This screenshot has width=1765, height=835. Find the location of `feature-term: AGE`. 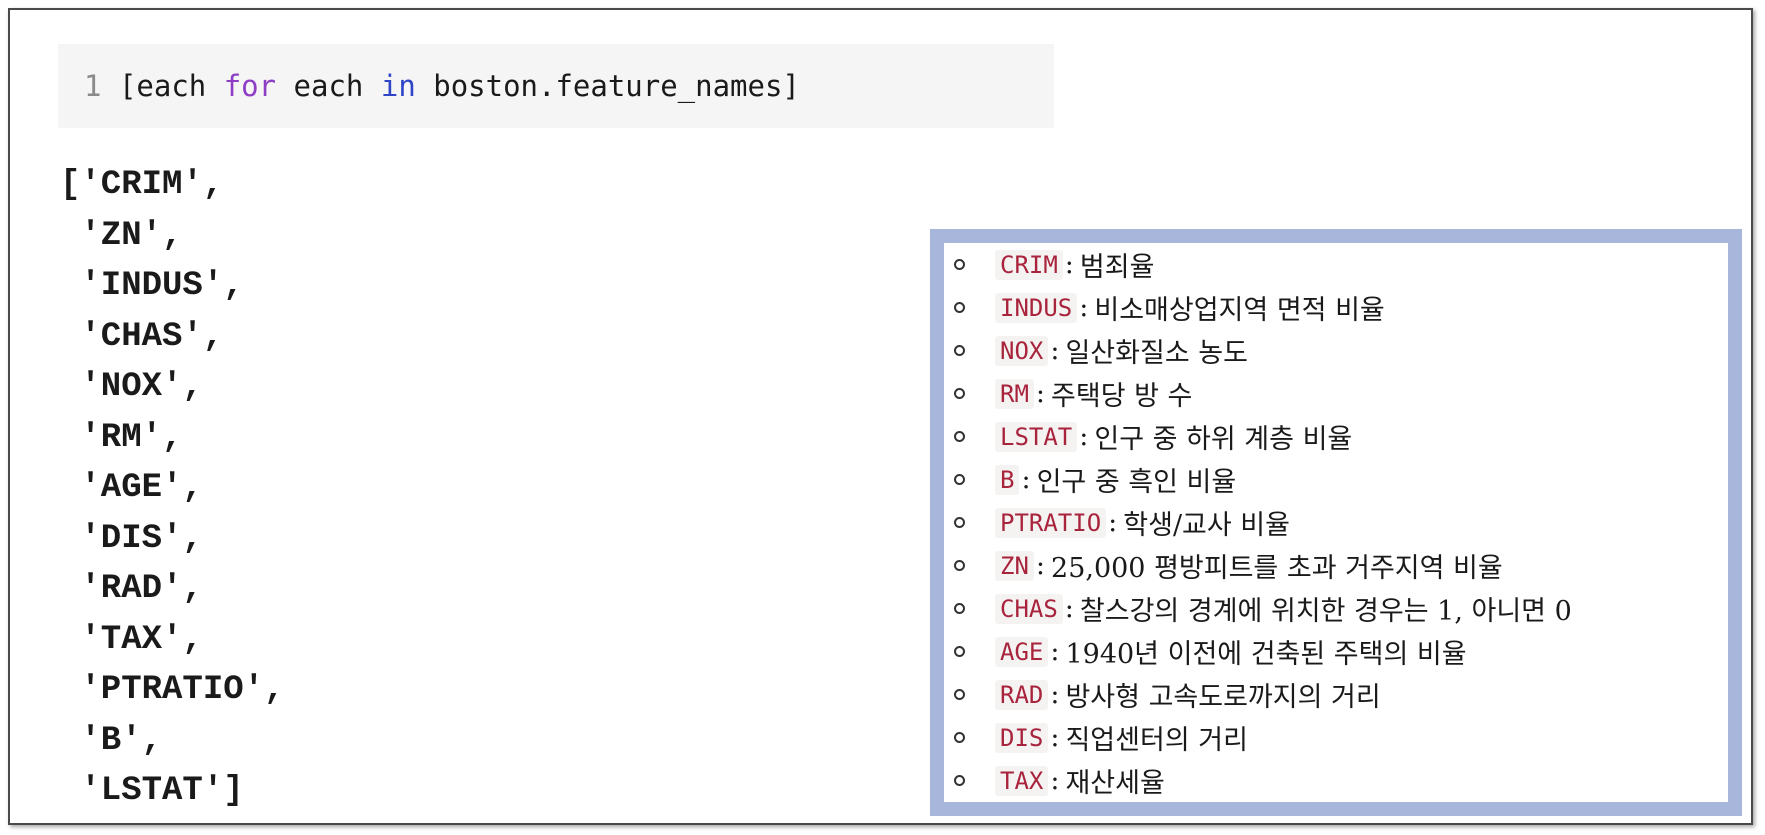

feature-term: AGE is located at coordinates (1022, 651).